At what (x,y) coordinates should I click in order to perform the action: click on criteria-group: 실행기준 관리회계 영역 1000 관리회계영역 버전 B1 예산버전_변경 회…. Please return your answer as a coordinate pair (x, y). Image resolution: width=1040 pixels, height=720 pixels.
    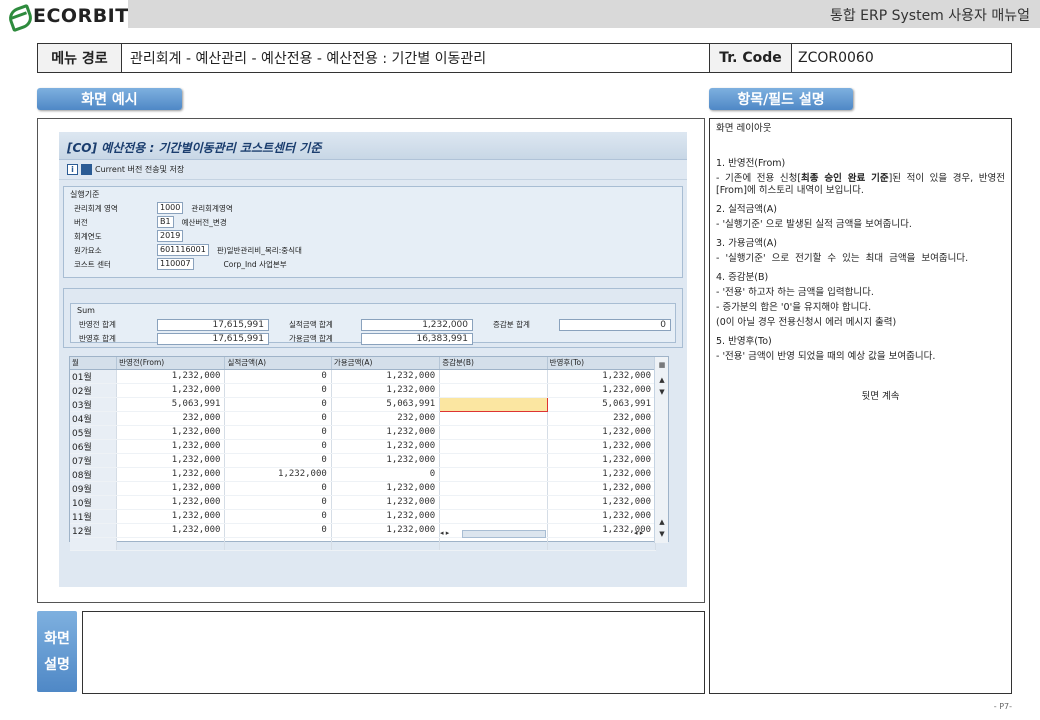
    Looking at the image, I should click on (373, 232).